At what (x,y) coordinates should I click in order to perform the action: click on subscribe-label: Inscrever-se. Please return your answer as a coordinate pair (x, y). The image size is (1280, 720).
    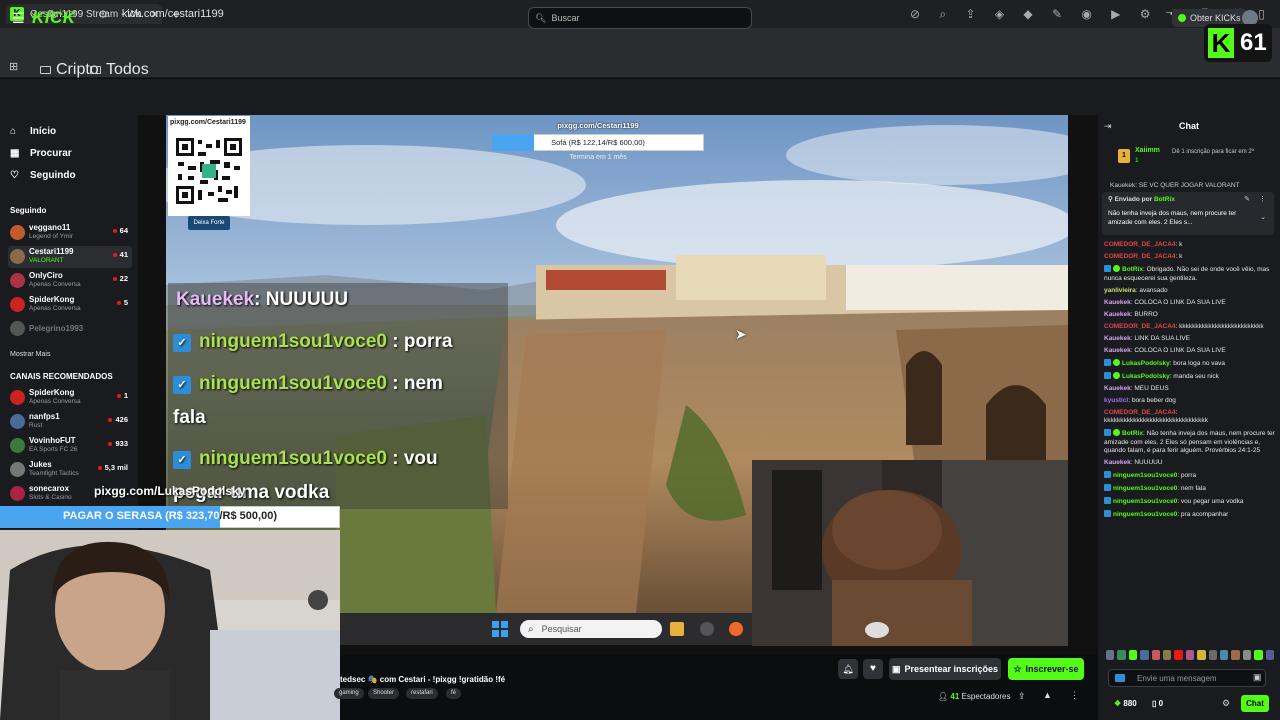
    Looking at the image, I should click on (1052, 669).